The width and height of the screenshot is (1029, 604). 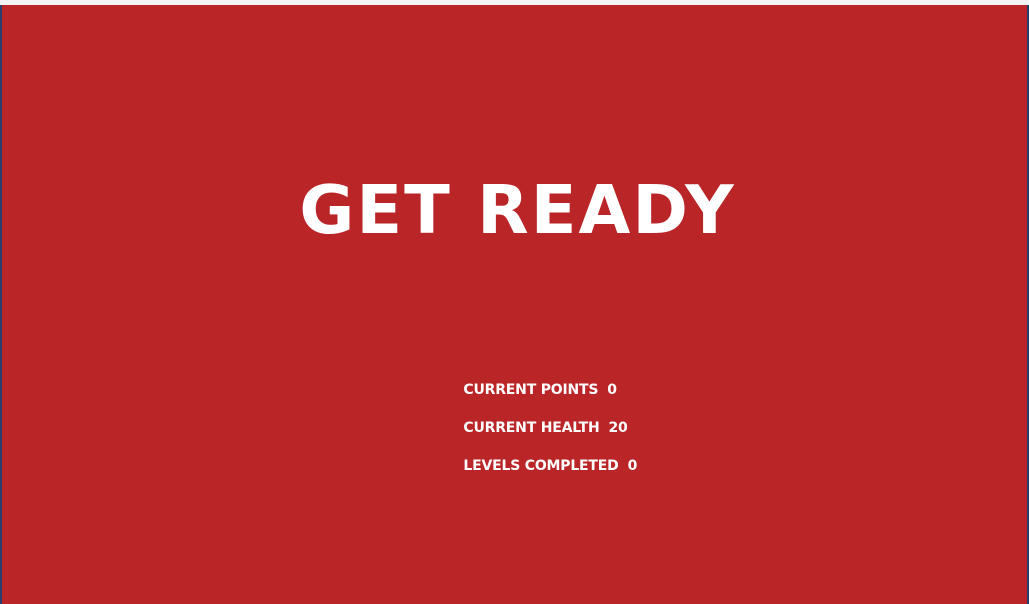 I want to click on current-points-label: CURRENT POINTS, so click(x=531, y=390).